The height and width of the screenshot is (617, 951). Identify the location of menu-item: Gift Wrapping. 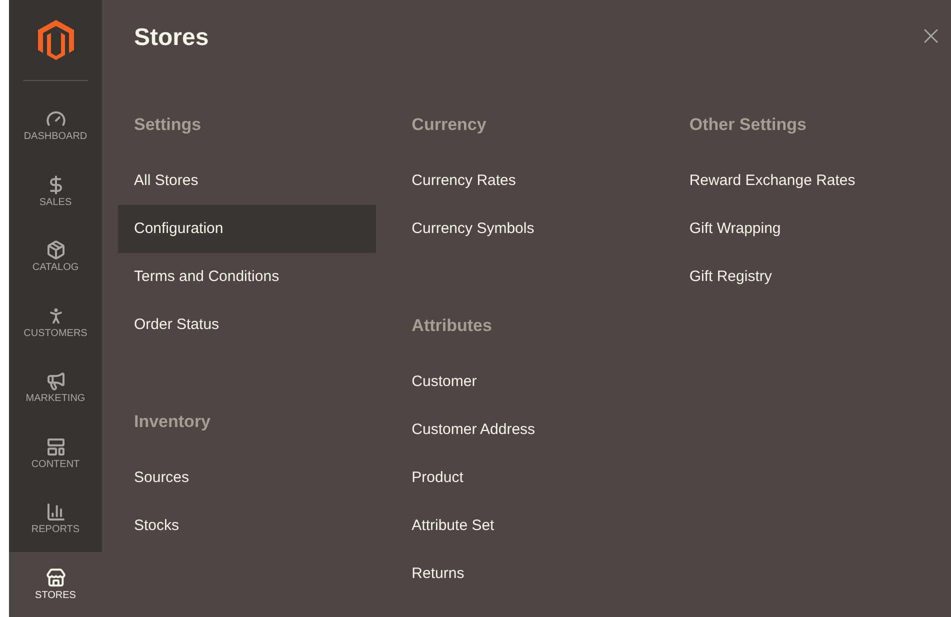
(802, 229).